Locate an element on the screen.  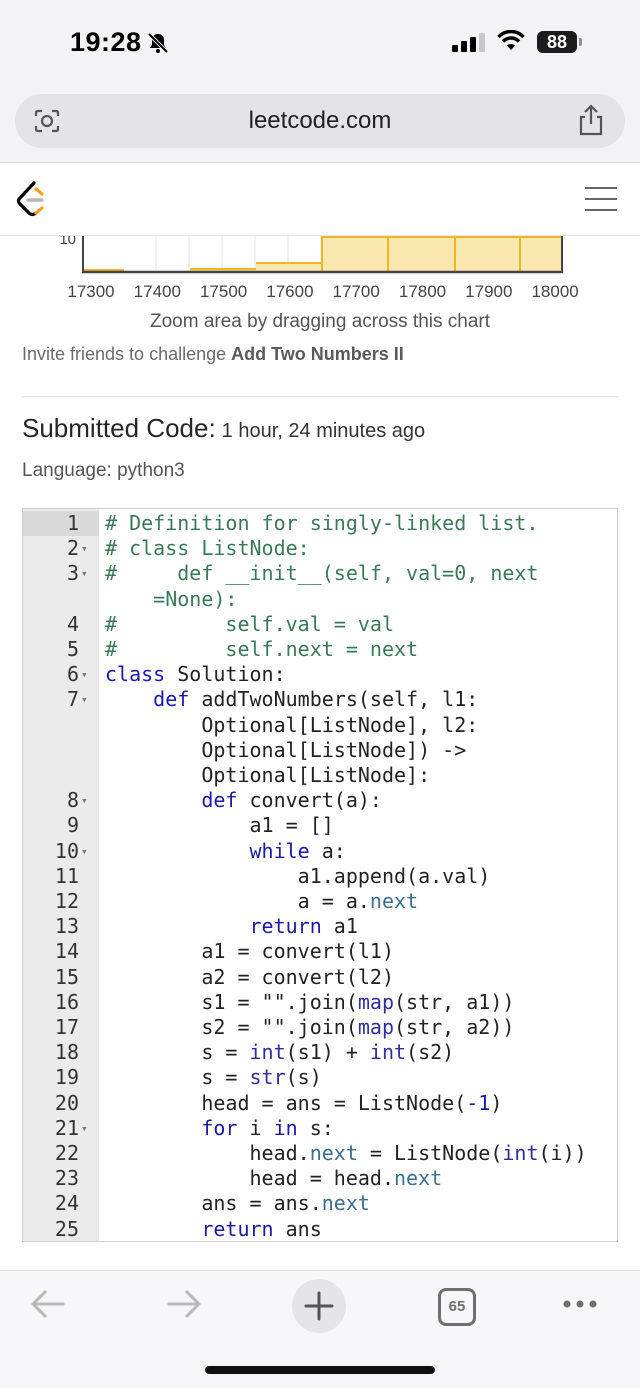
code-text: # self.next = next is located at coordinates (262, 649).